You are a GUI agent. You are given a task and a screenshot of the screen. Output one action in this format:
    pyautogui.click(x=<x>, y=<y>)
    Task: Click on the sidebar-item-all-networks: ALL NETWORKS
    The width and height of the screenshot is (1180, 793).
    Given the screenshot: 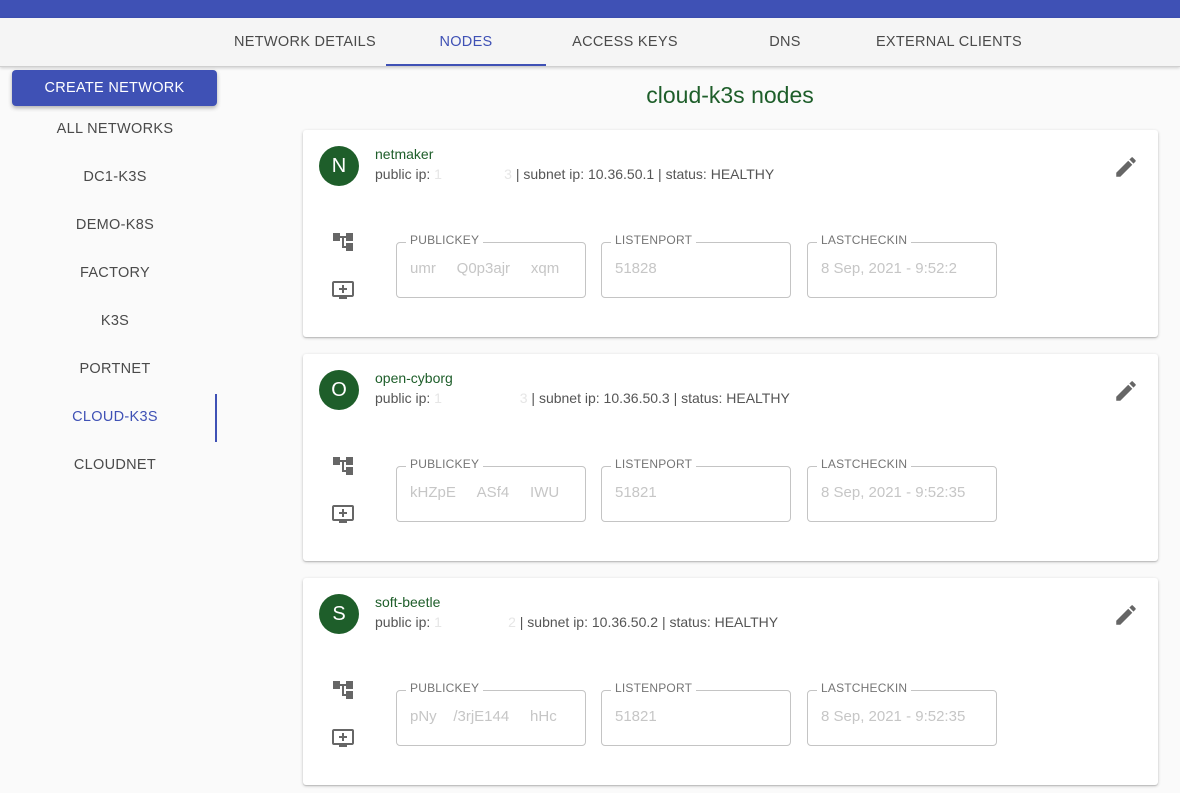 What is the action you would take?
    pyautogui.click(x=115, y=129)
    